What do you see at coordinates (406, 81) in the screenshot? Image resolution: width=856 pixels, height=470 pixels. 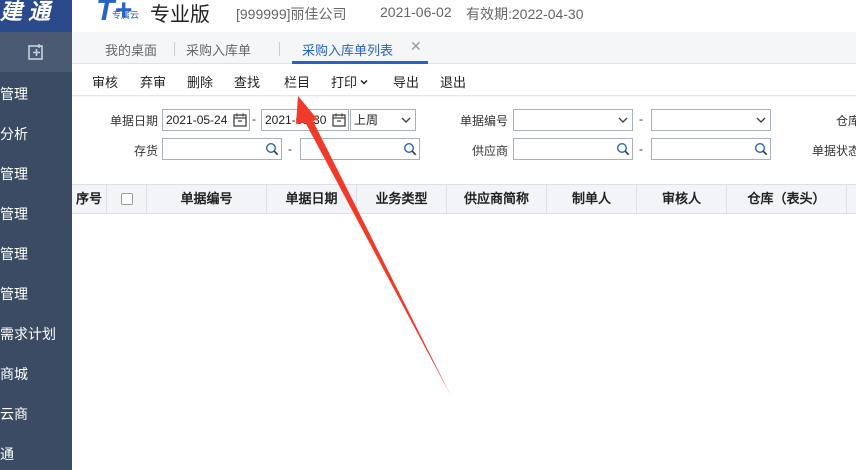 I see `export-button: 导出` at bounding box center [406, 81].